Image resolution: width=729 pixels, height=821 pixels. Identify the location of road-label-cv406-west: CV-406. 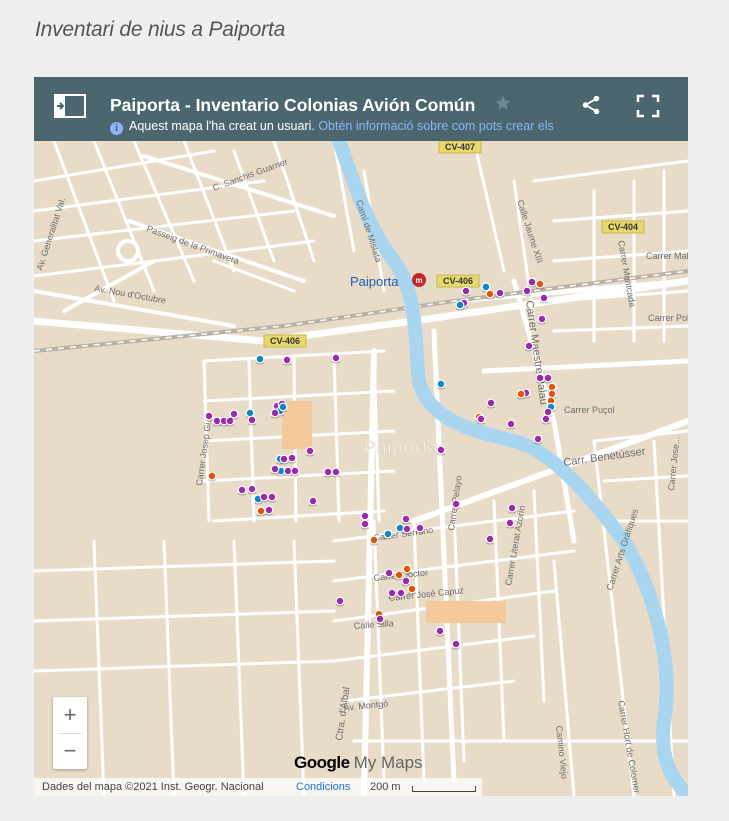
(285, 341).